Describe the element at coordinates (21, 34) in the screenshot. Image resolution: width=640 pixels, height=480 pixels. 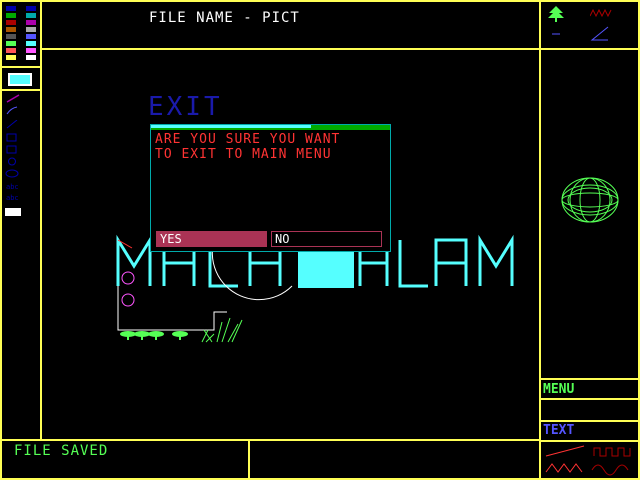
I see `color-palette` at that location.